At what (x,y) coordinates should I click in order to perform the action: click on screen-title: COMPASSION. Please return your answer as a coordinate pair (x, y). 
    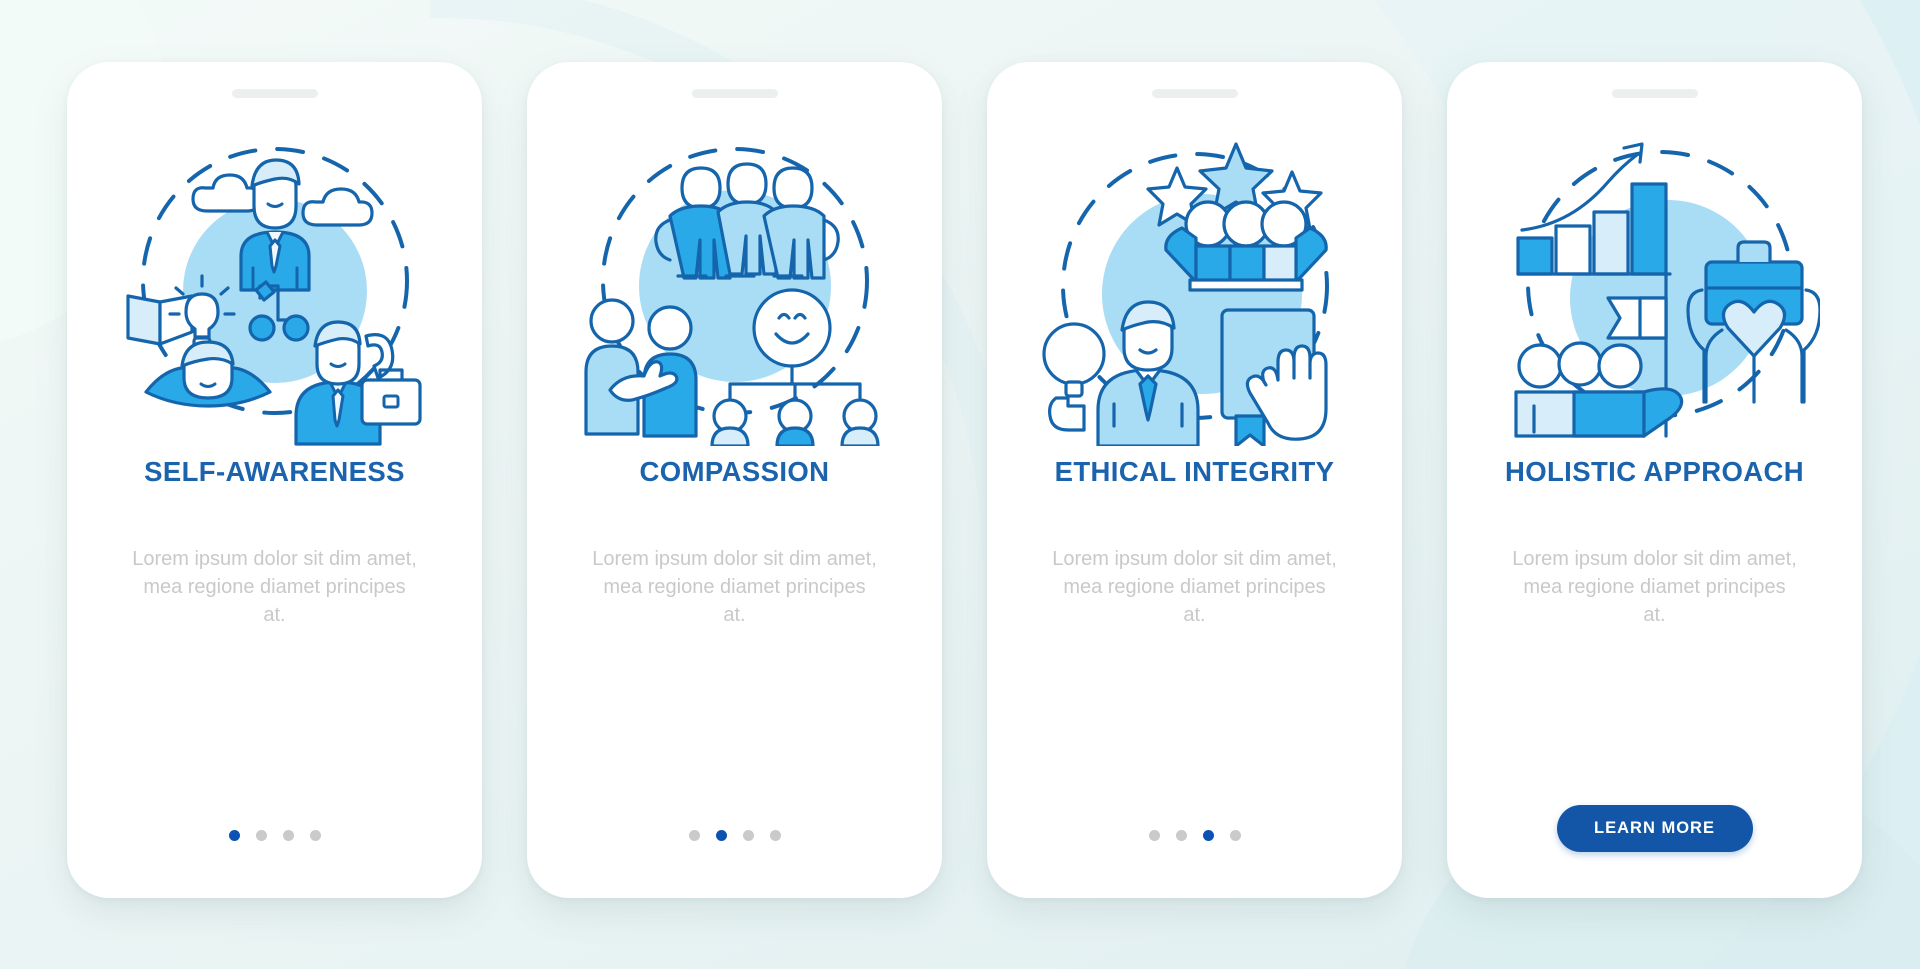
    Looking at the image, I should click on (734, 471).